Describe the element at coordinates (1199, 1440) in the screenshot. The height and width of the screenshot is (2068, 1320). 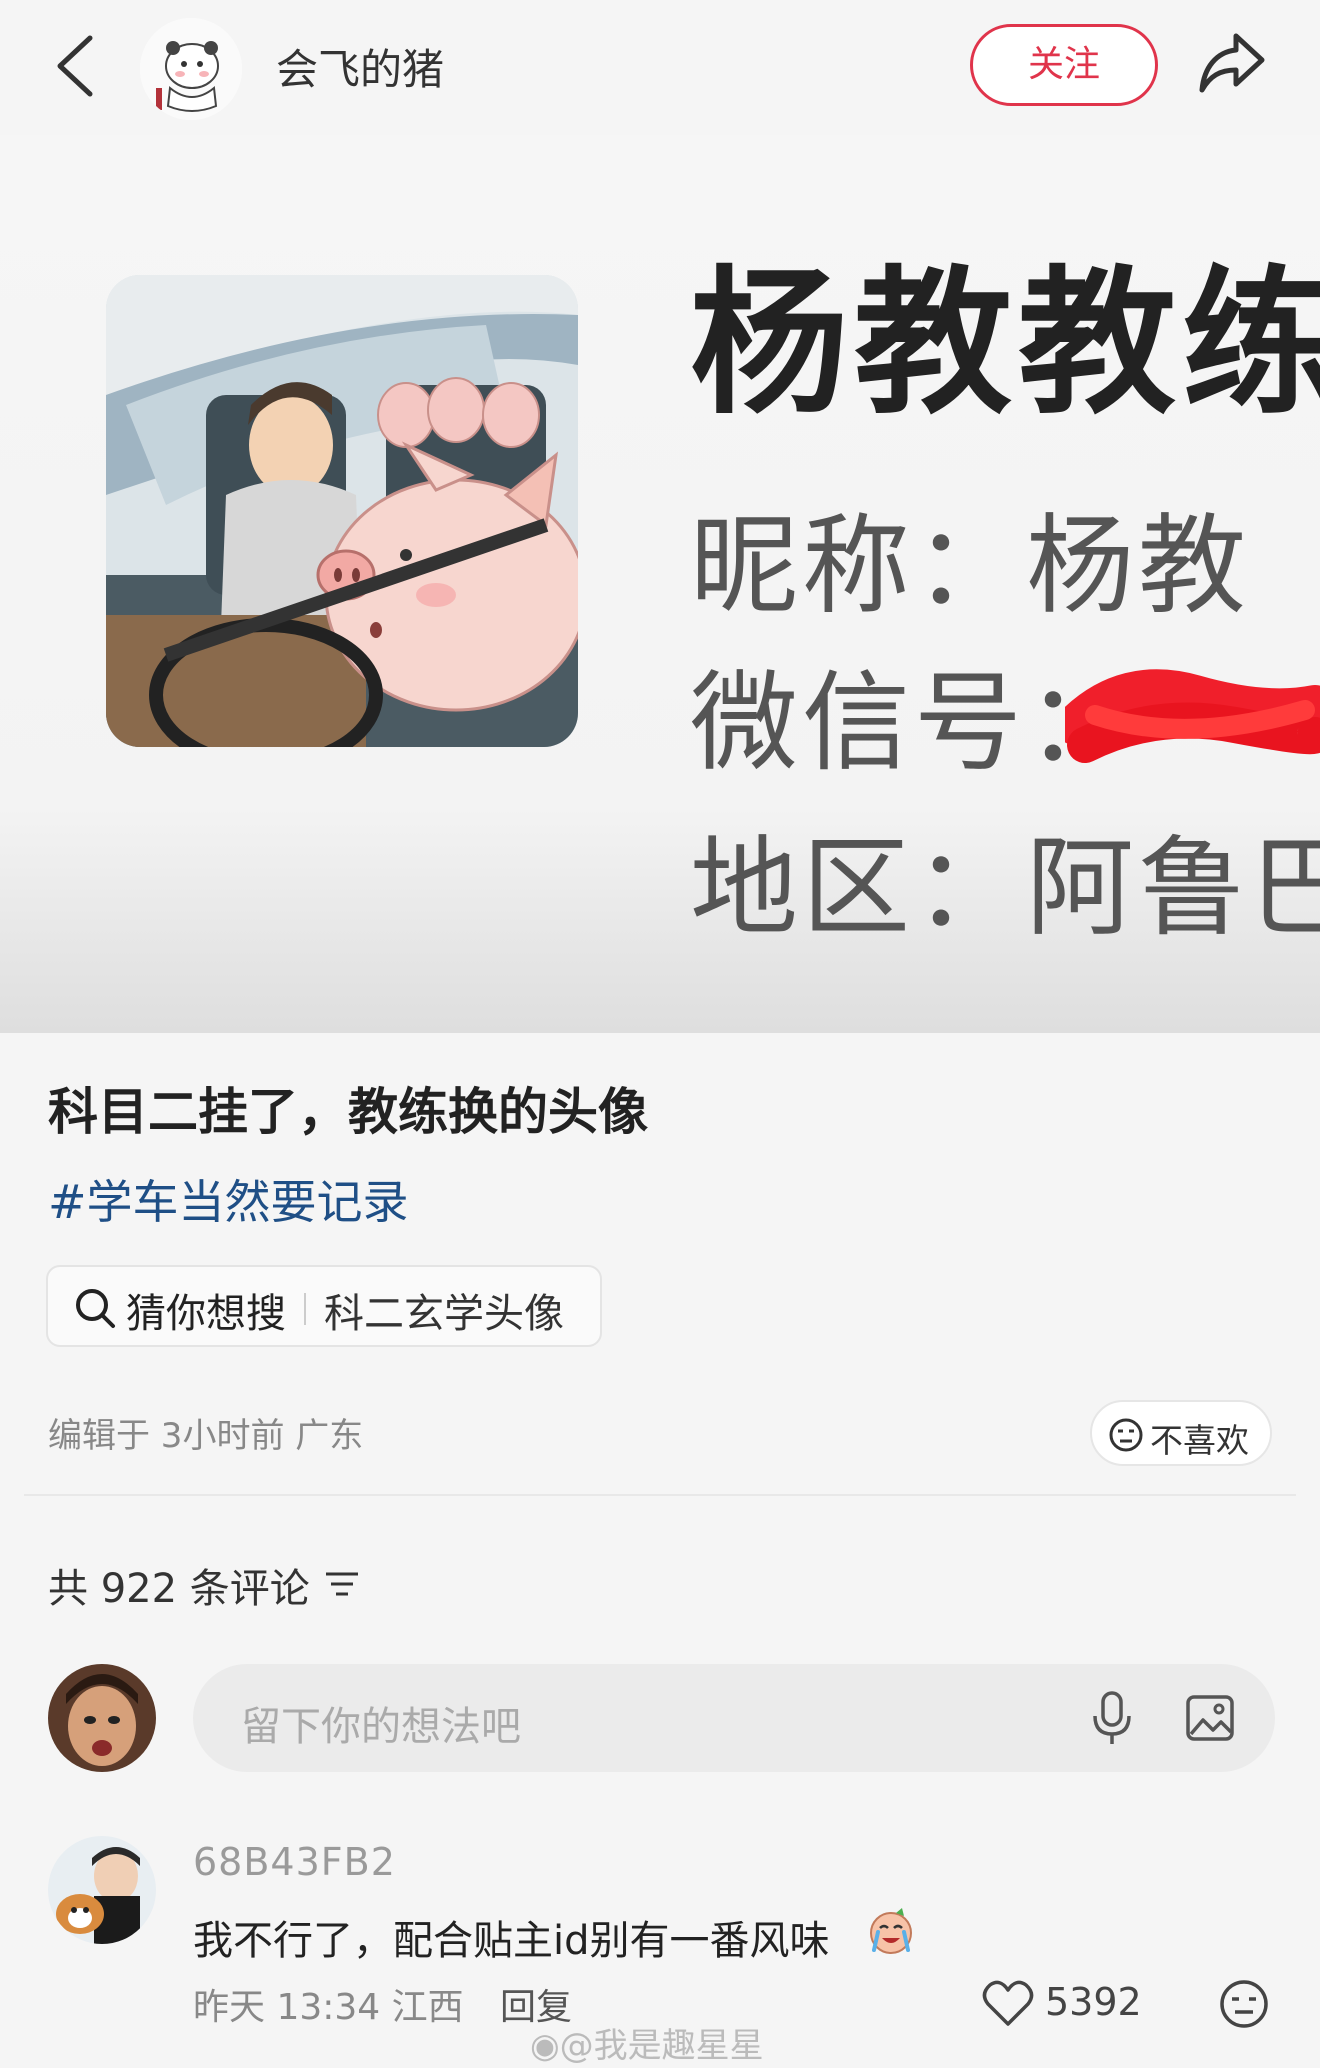
I see `dislike-label: 不喜欢` at that location.